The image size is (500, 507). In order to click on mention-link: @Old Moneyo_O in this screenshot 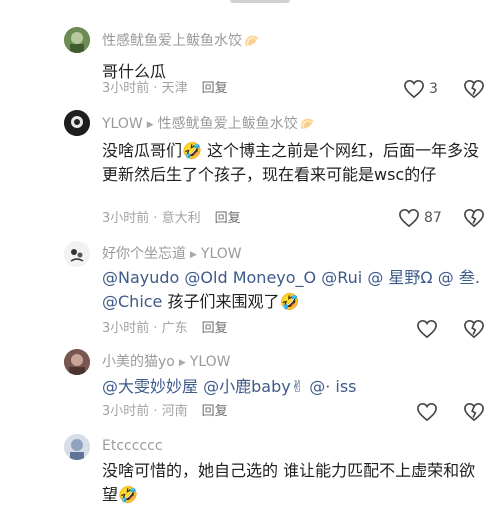, I will do `click(250, 277)`.